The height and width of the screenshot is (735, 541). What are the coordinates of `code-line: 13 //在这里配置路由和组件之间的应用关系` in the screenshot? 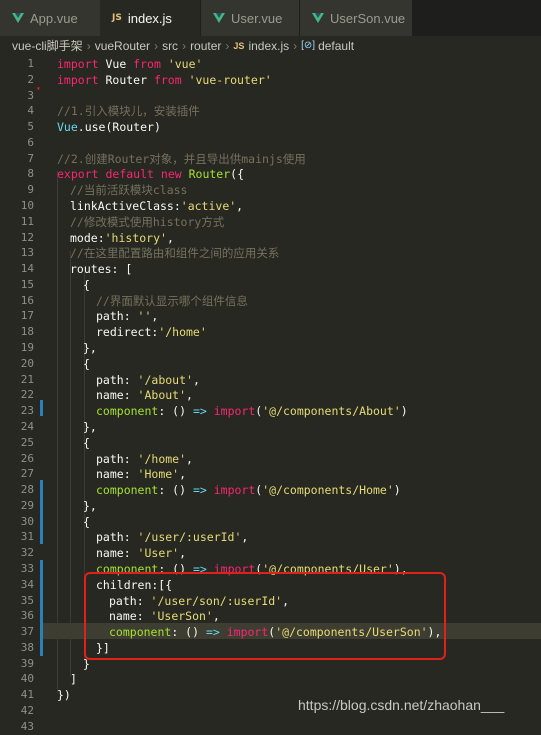 It's located at (270, 253).